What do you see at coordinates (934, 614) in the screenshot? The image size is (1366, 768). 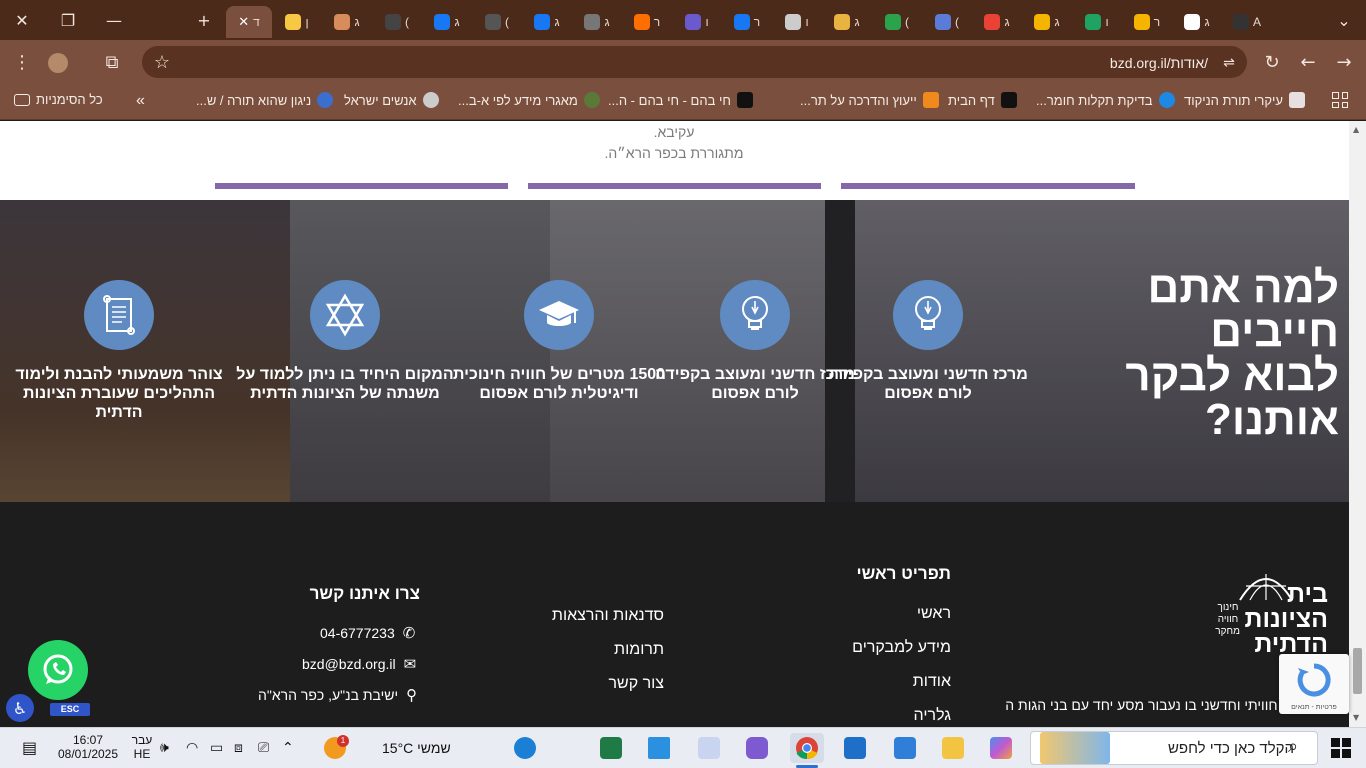 I see `footer-link-home: ראשי` at bounding box center [934, 614].